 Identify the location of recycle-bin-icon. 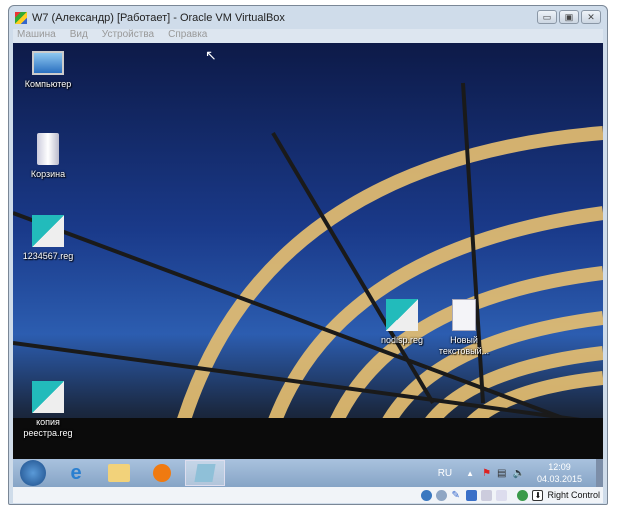
(48, 149).